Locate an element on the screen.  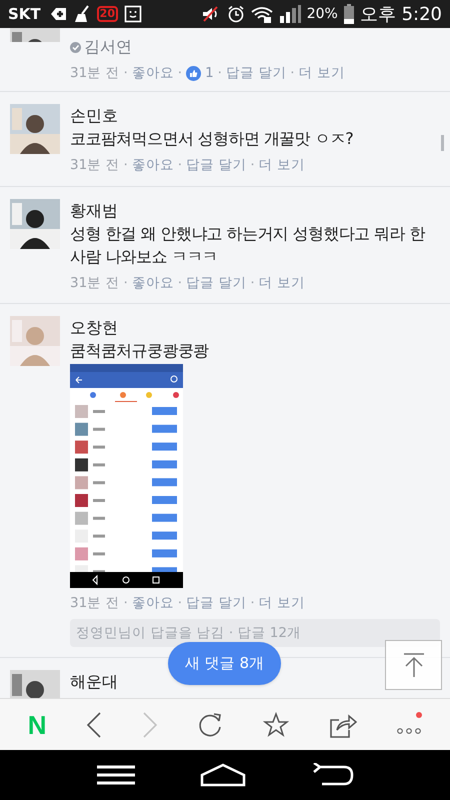
clock-time: 오후 5:20 is located at coordinates (401, 14).